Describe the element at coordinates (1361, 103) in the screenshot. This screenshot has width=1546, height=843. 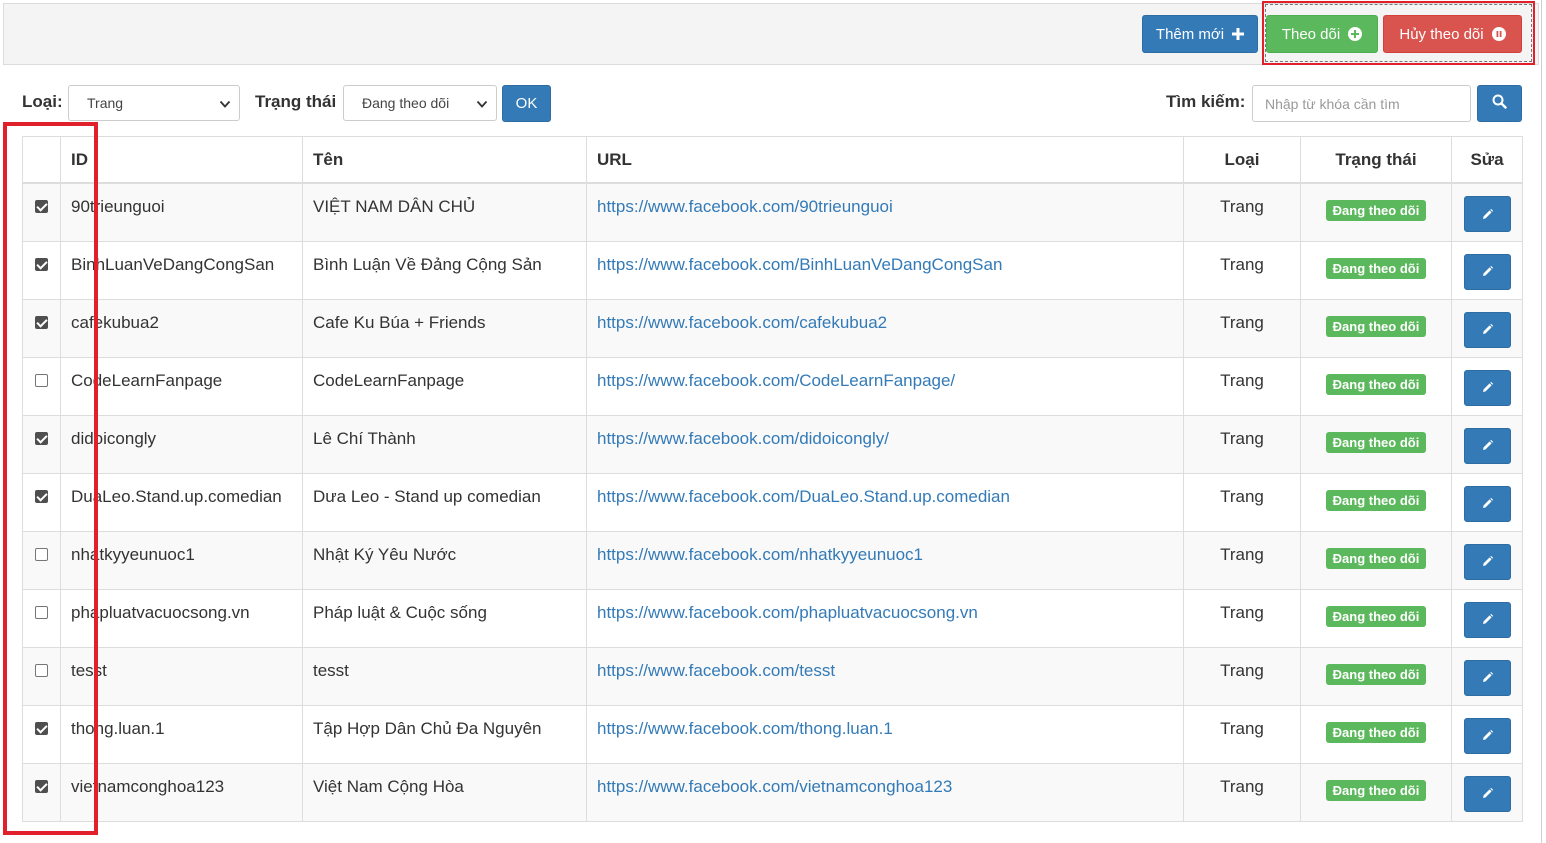
I see `search-input` at that location.